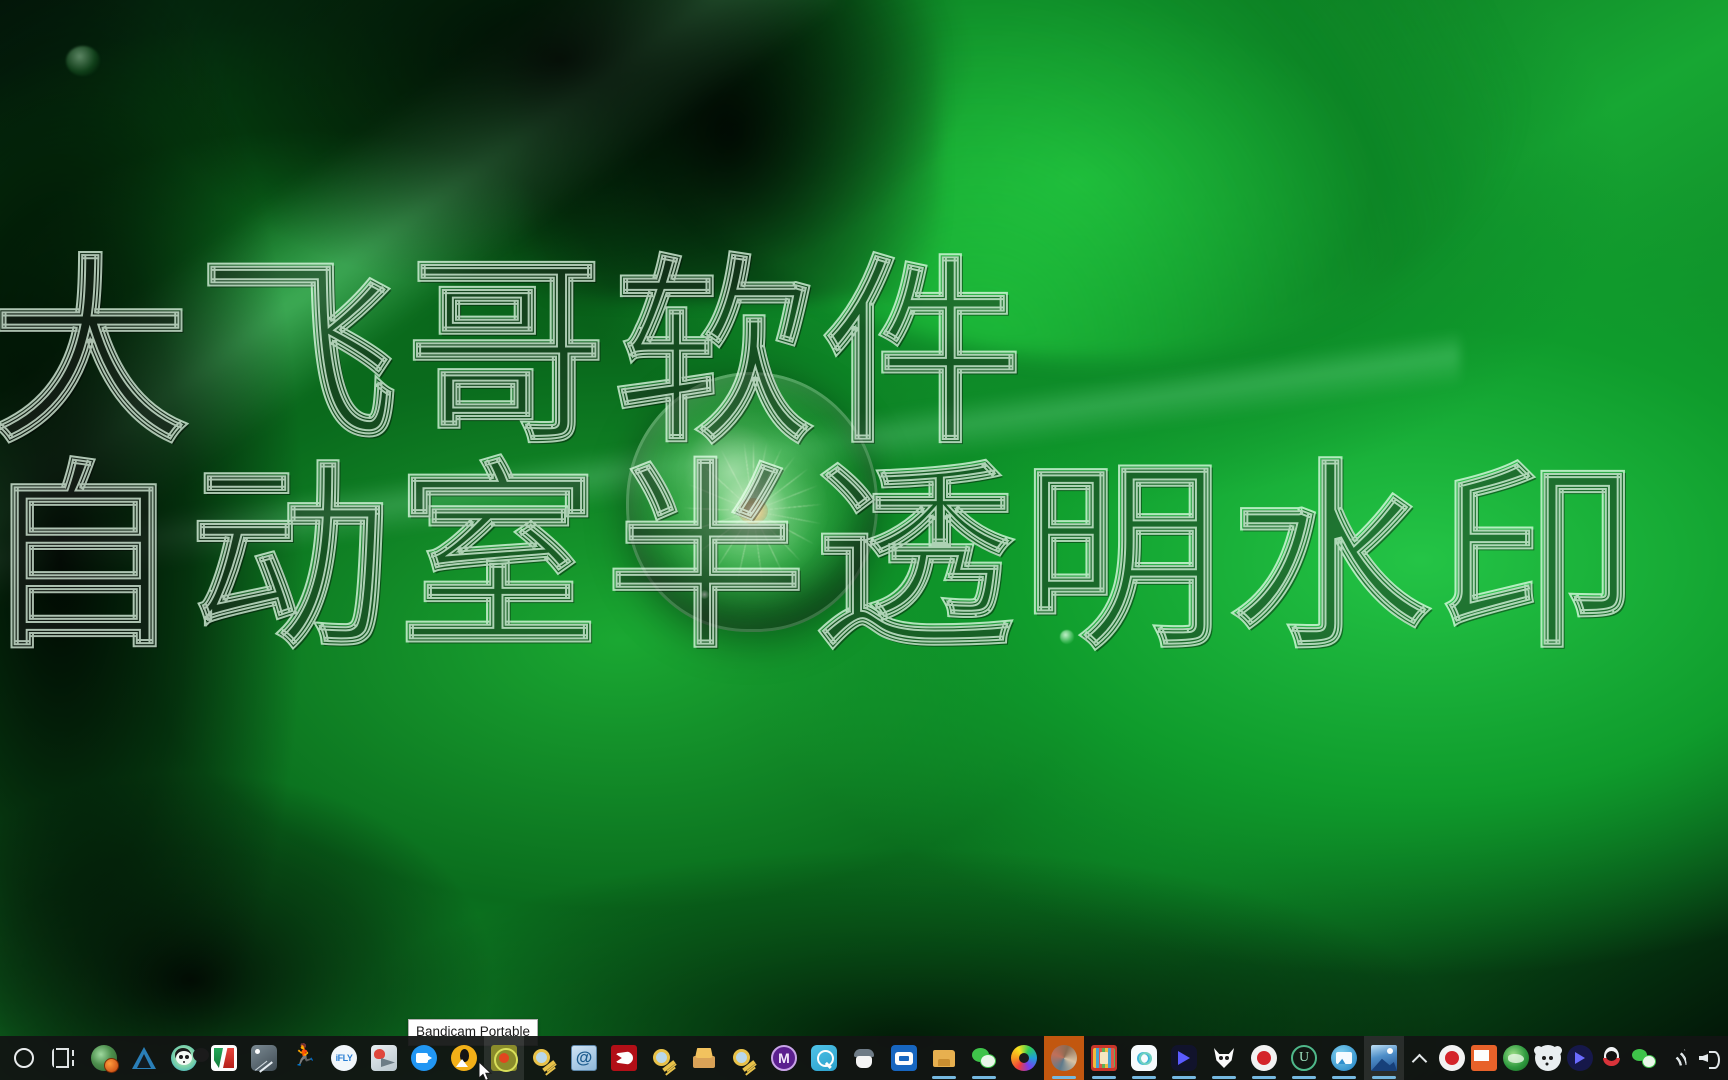  I want to click on tray-ime-icon: 中, so click(1726, 1058).